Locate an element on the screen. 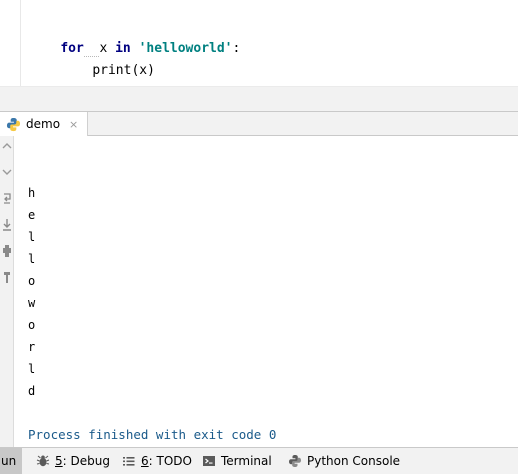 This screenshot has height=474, width=518. run-tab-demo: demo × is located at coordinates (44, 124).